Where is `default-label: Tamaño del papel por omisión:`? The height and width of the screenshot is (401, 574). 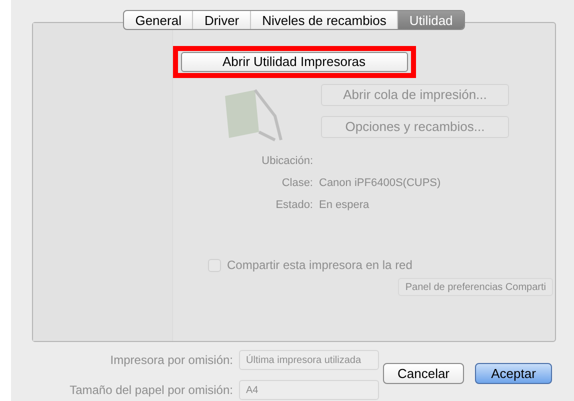 default-label: Tamaño del papel por omisión: is located at coordinates (150, 390).